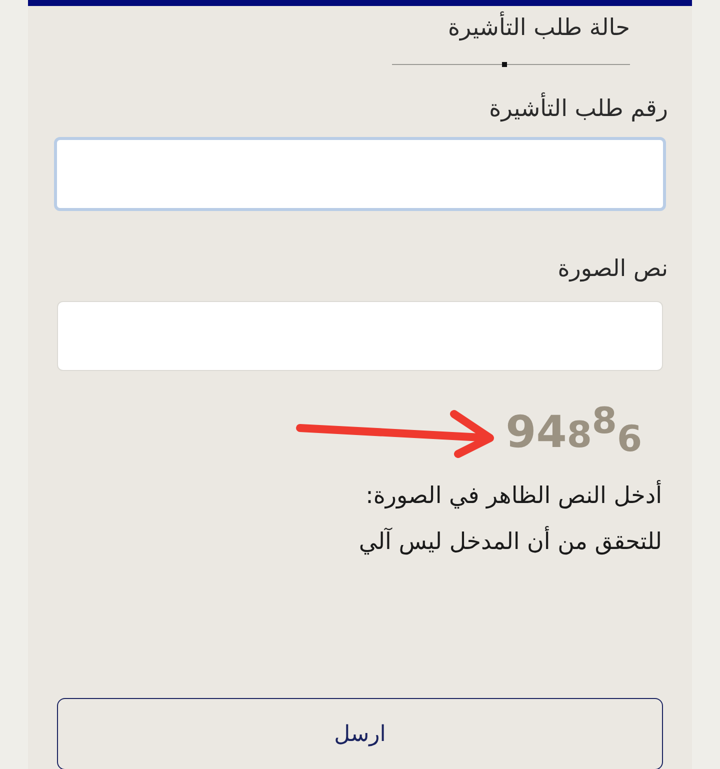 The image size is (720, 769). Describe the element at coordinates (612, 269) in the screenshot. I see `field-label: نص الصورة` at that location.